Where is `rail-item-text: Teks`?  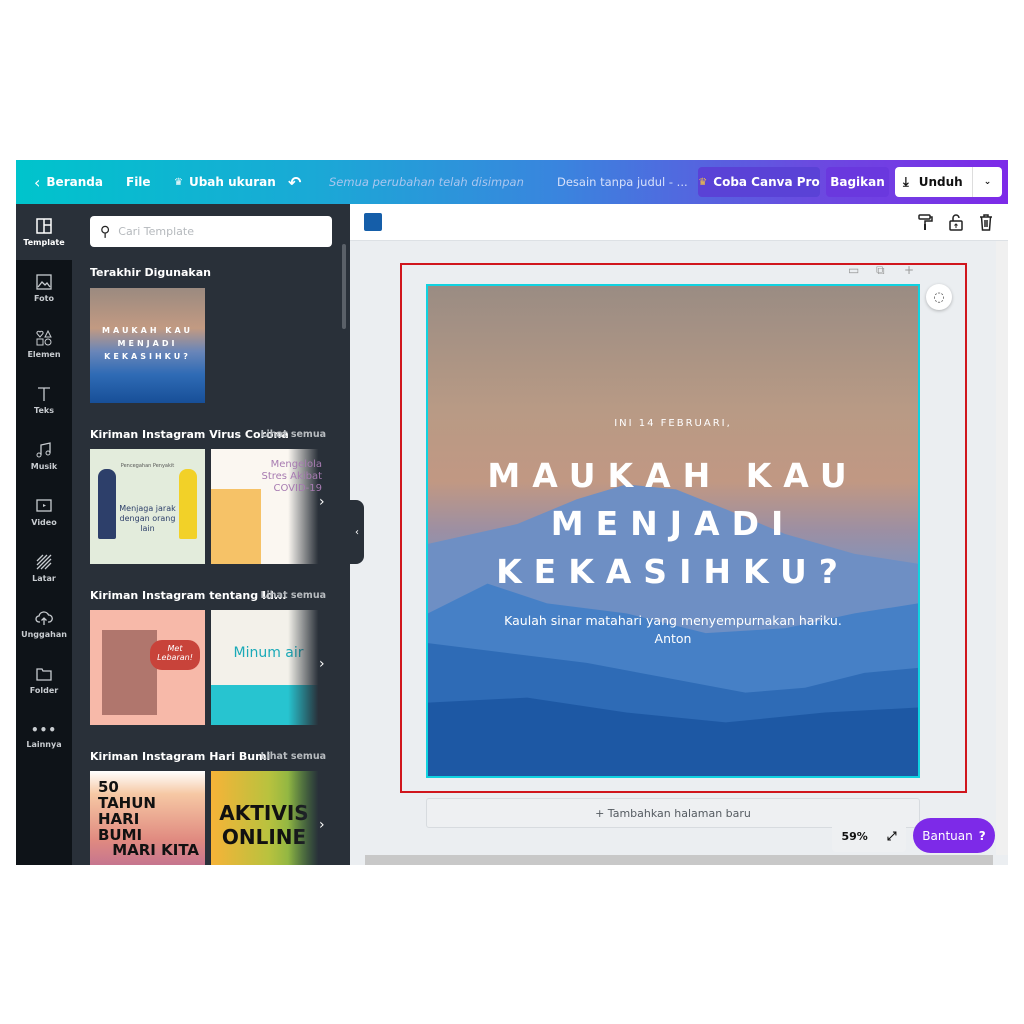
rail-item-text: Teks is located at coordinates (44, 400).